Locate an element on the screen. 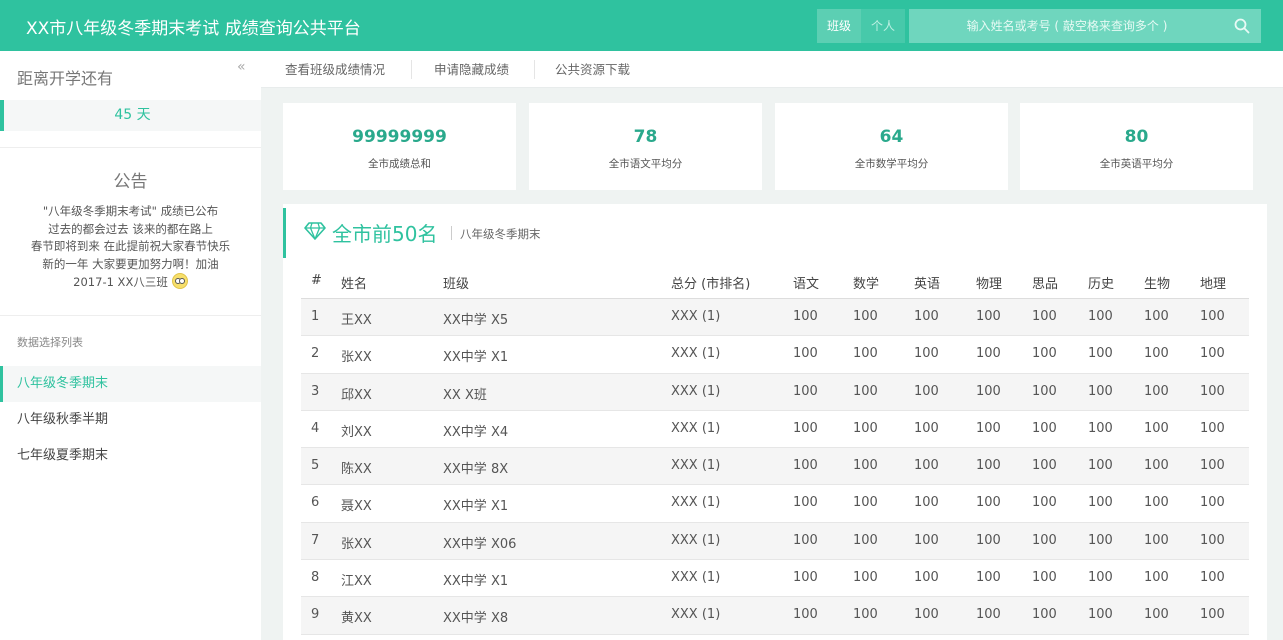  table-cell: 9 is located at coordinates (315, 615).